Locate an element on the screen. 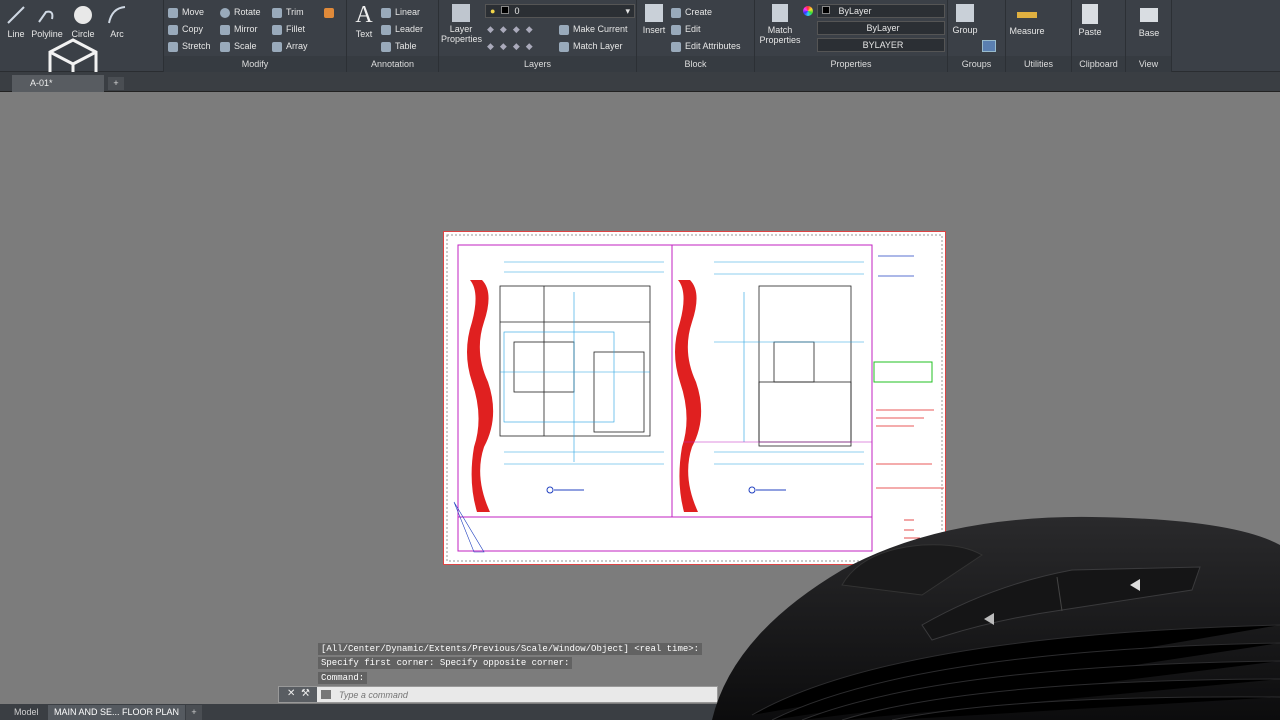 This screenshot has height=720, width=1280. table-icon is located at coordinates (386, 46).